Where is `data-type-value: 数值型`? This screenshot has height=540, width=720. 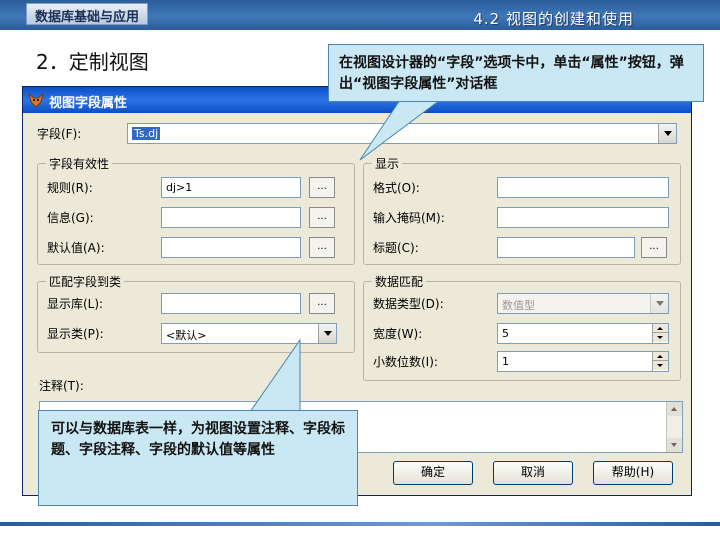 data-type-value: 数值型 is located at coordinates (518, 305).